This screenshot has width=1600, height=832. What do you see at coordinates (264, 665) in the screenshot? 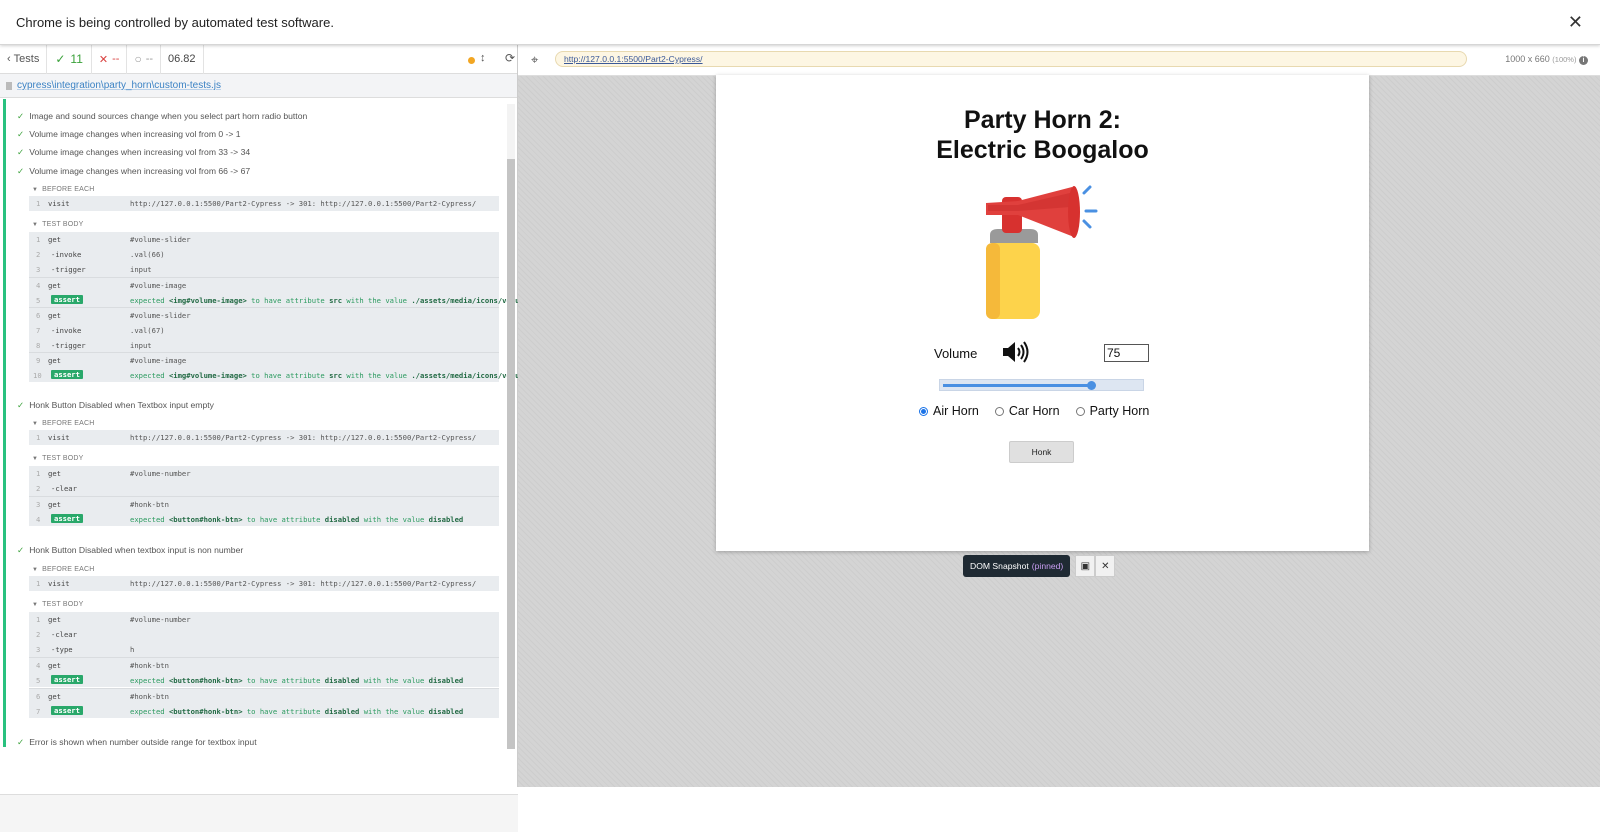
I see `command-row: 4 get #honk-btn` at bounding box center [264, 665].